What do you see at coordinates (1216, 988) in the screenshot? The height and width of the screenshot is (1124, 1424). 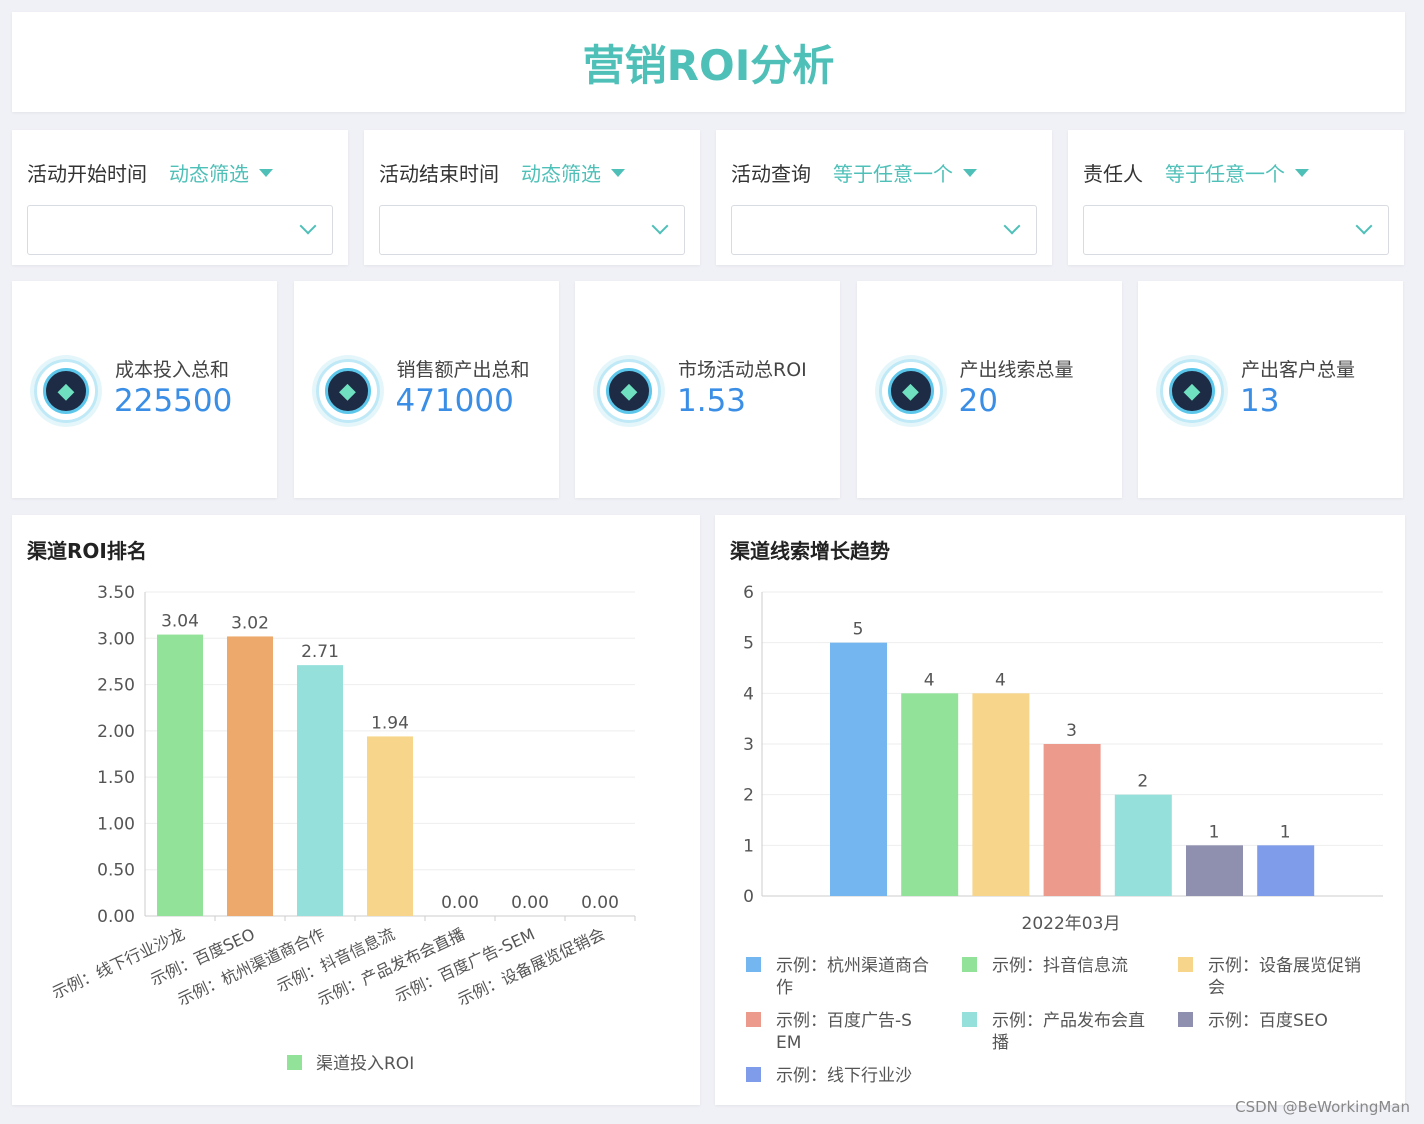 I see `legend-label-cont: 会` at bounding box center [1216, 988].